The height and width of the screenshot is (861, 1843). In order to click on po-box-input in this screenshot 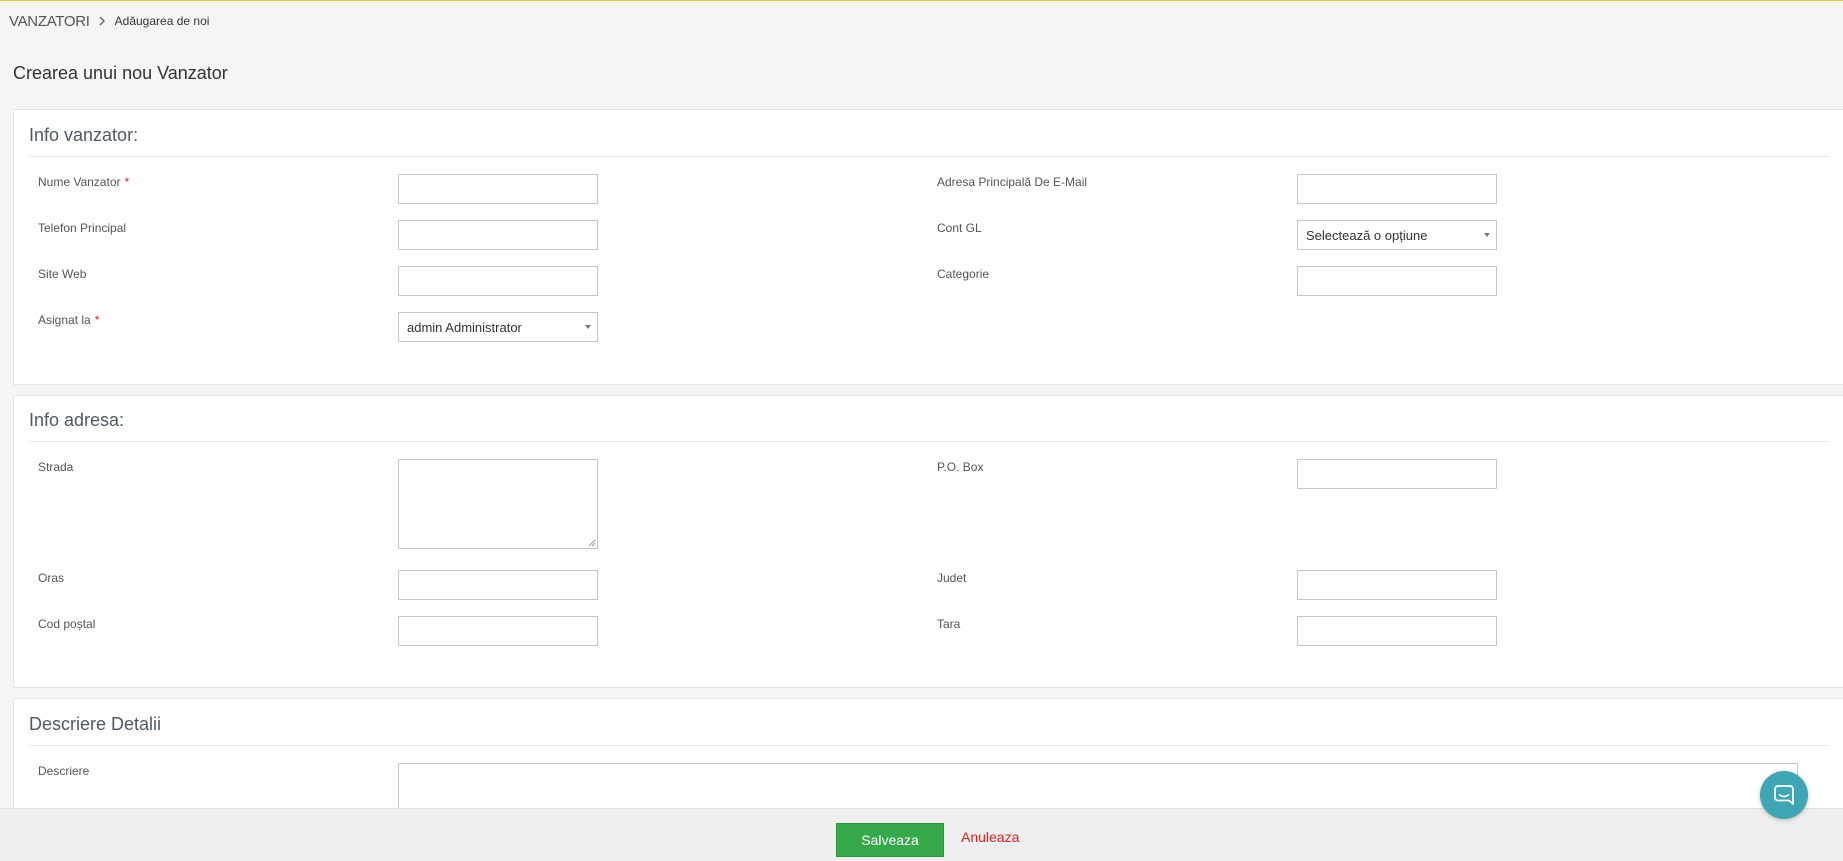, I will do `click(1397, 474)`.